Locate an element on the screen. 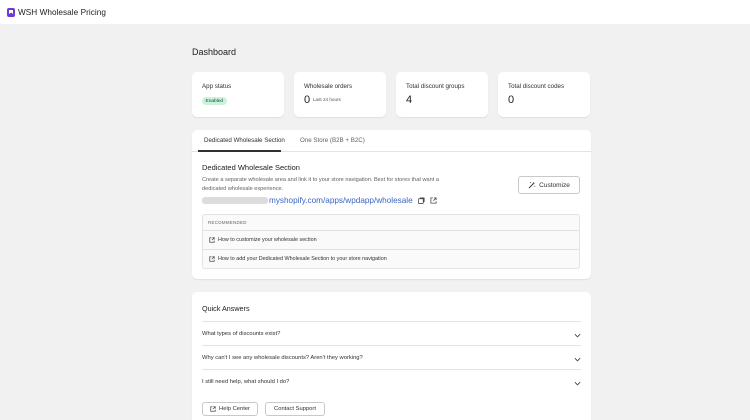 Image resolution: width=750 pixels, height=420 pixels. tab-one-store: One Store (B2B + B2C) is located at coordinates (332, 140).